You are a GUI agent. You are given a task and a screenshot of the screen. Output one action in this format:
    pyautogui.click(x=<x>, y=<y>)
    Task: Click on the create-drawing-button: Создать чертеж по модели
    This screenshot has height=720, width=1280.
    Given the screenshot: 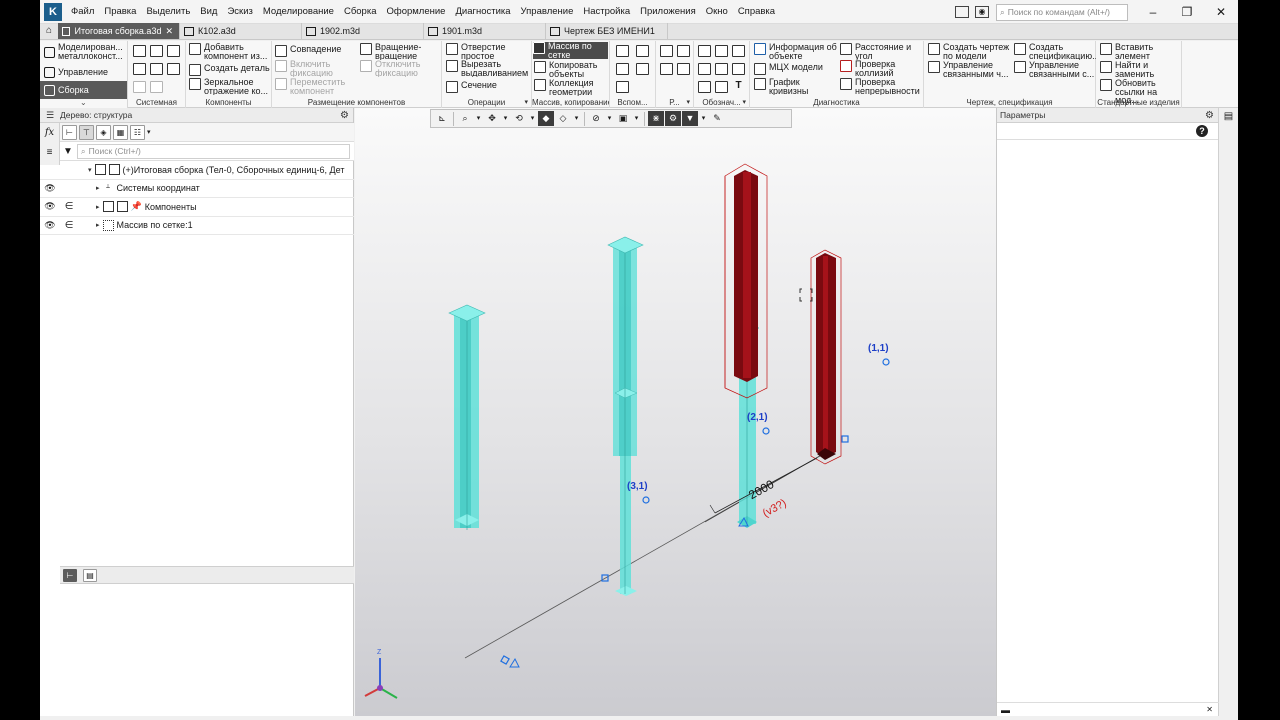 What is the action you would take?
    pyautogui.click(x=970, y=51)
    